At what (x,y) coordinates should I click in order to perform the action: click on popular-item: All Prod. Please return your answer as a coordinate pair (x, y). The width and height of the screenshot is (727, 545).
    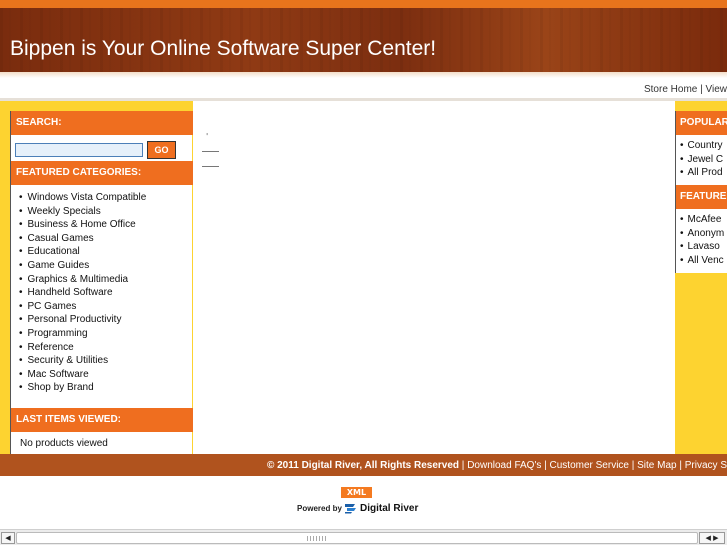
    Looking at the image, I should click on (701, 173).